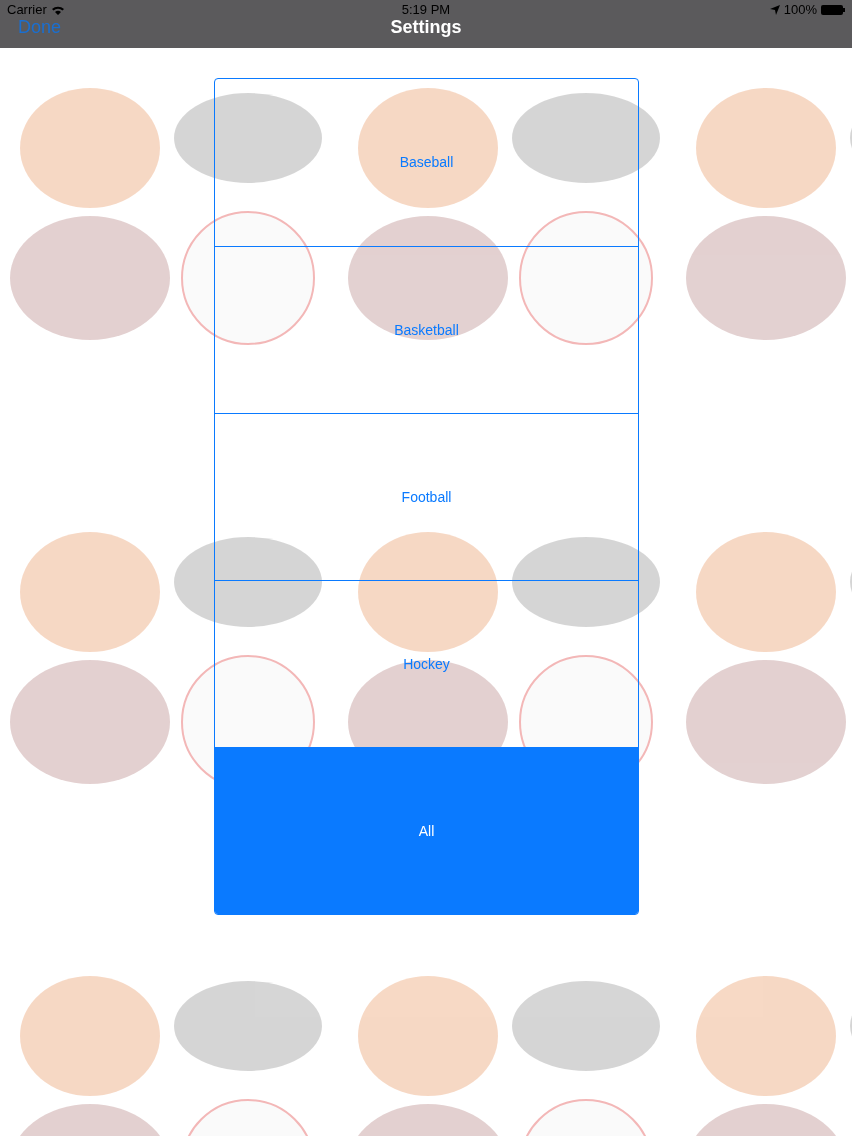 This screenshot has width=852, height=1136. Describe the element at coordinates (57, 10) in the screenshot. I see `wifi-icon` at that location.